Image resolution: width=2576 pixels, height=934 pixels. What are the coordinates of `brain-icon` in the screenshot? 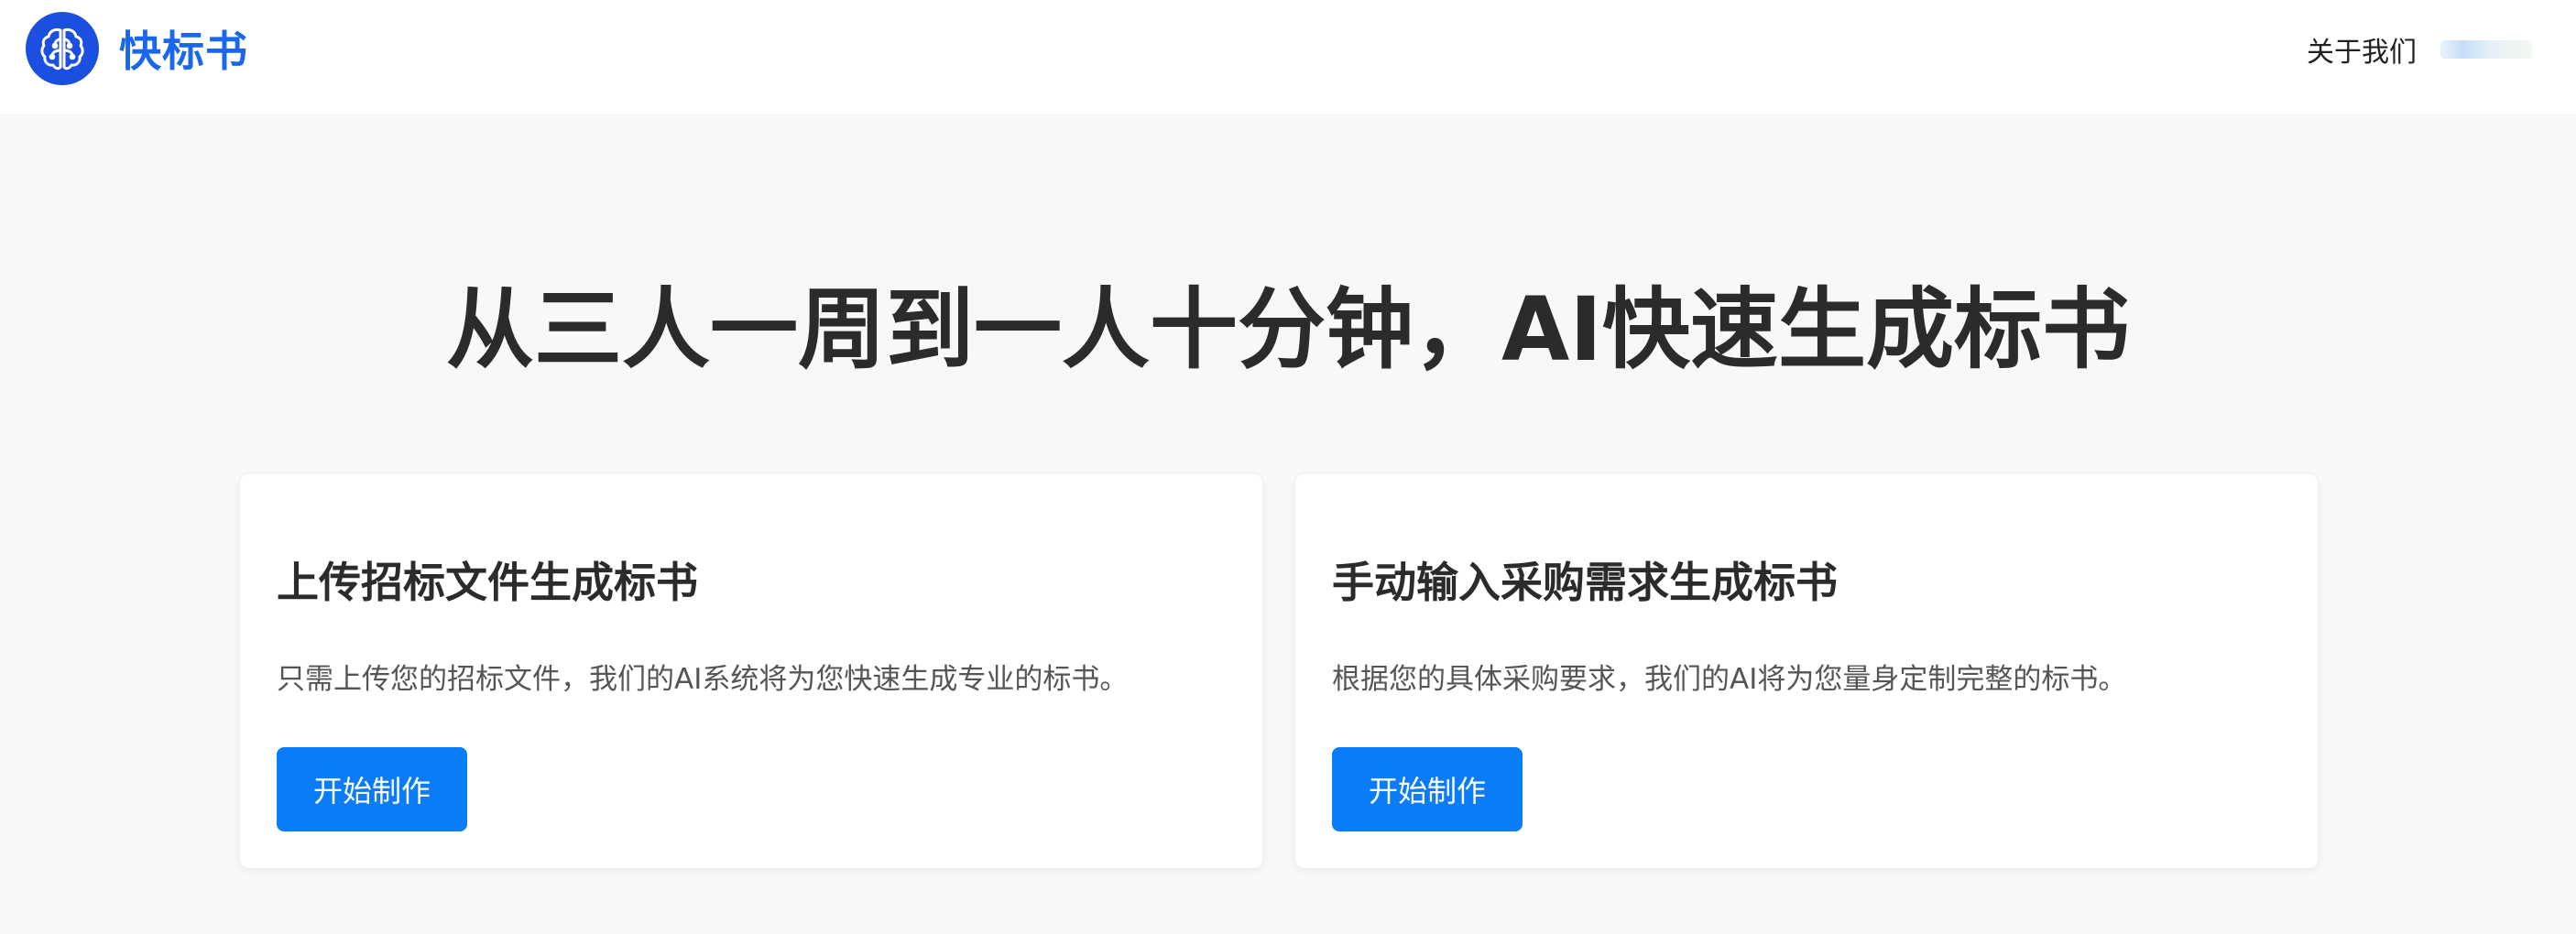 It's located at (63, 48).